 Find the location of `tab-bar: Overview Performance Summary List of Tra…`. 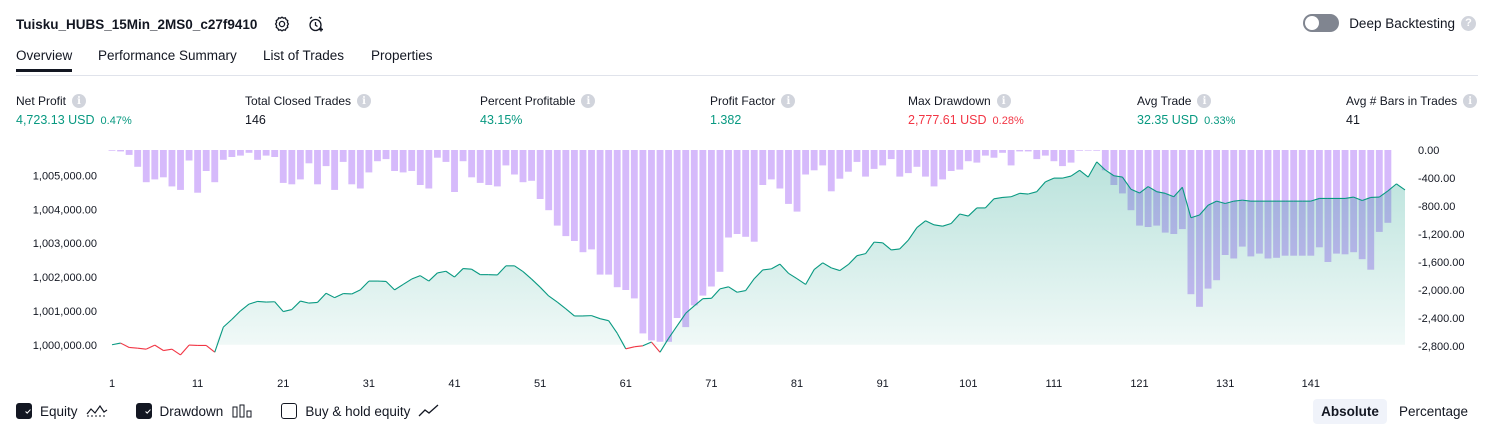

tab-bar: Overview Performance Summary List of Tra… is located at coordinates (747, 61).